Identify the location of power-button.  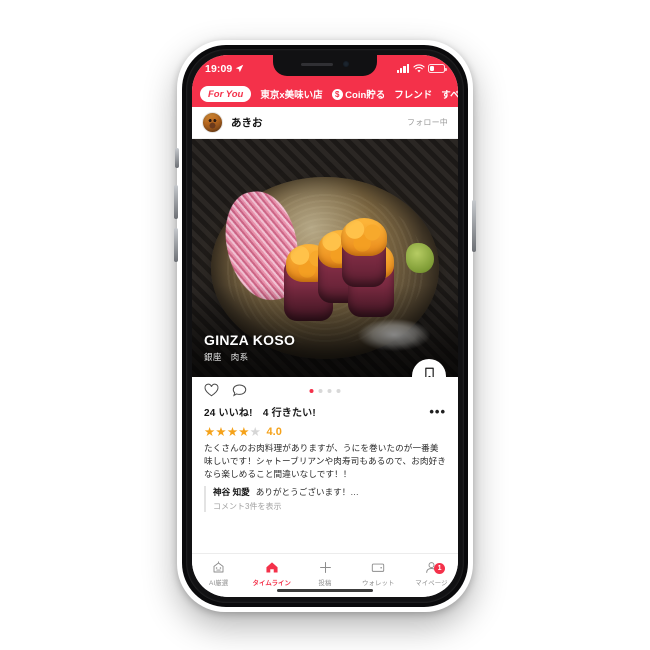
(474, 226).